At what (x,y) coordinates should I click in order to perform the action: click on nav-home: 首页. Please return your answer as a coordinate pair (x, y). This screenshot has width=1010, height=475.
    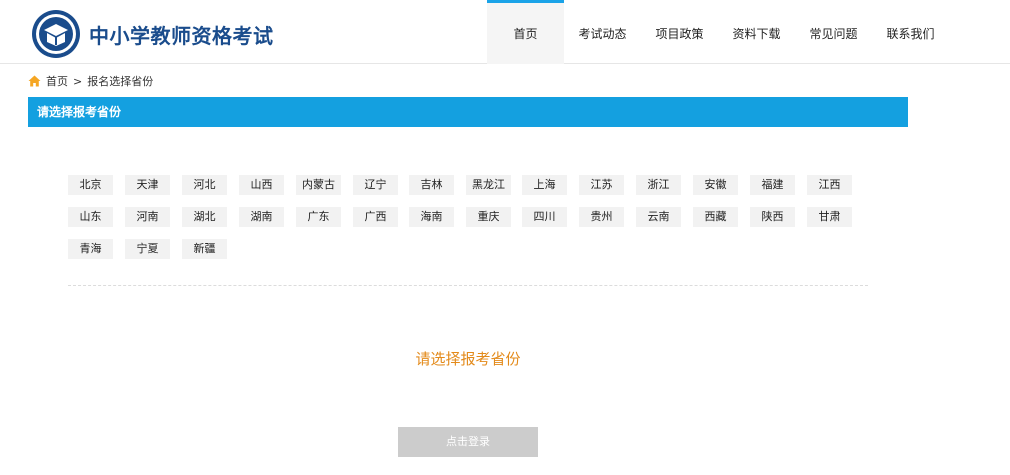
    Looking at the image, I should click on (525, 32).